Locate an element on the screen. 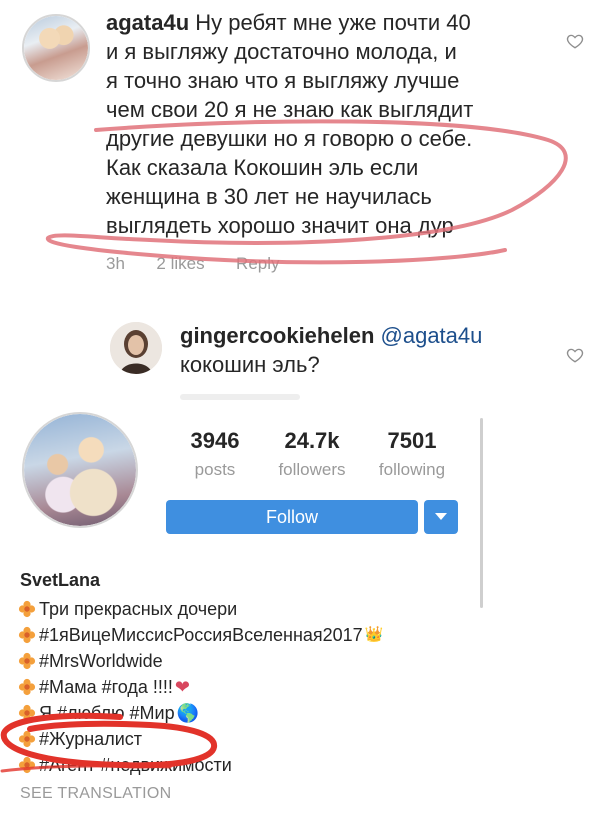  following-count: 7501 is located at coordinates (412, 440).